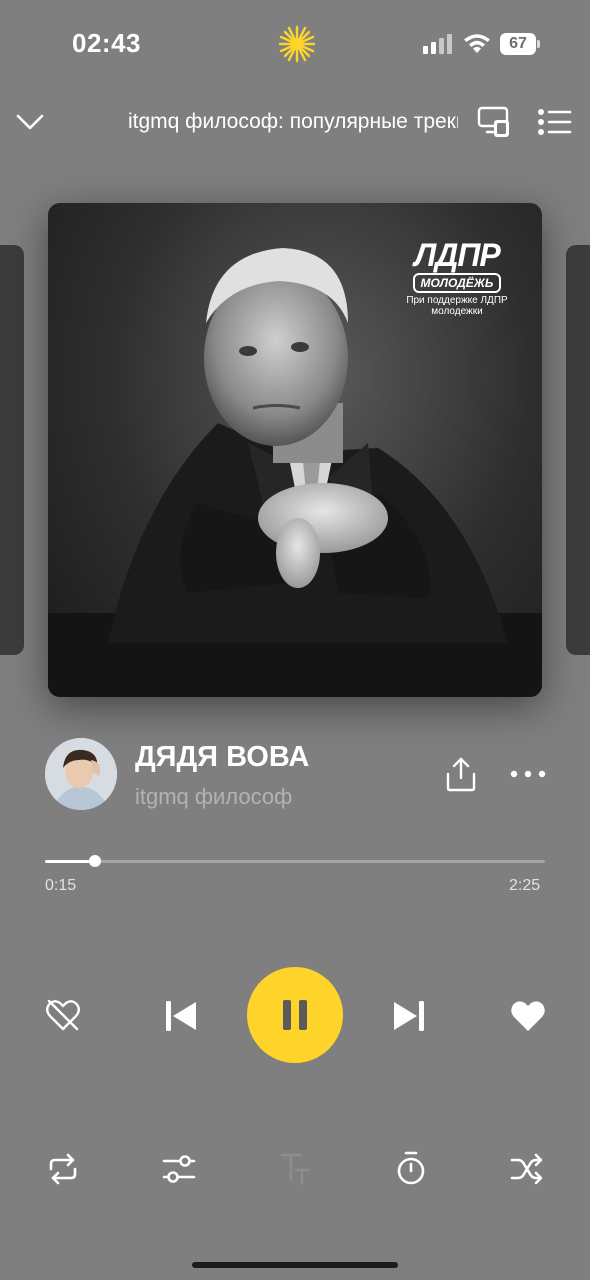 The width and height of the screenshot is (590, 1280). I want to click on cover-logo: ЛДПР МОЛОДЁЖЬ, so click(457, 266).